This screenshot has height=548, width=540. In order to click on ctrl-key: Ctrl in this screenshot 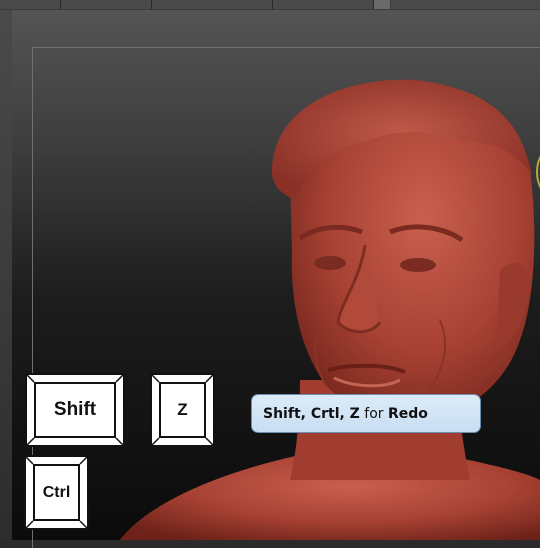, I will do `click(56, 492)`.